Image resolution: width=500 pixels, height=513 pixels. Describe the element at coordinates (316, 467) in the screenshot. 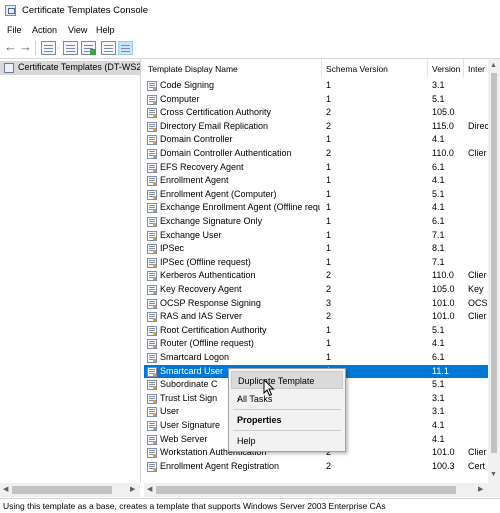

I see `table-row: Enrollment Agent Registration 2 100.3 Cert` at that location.